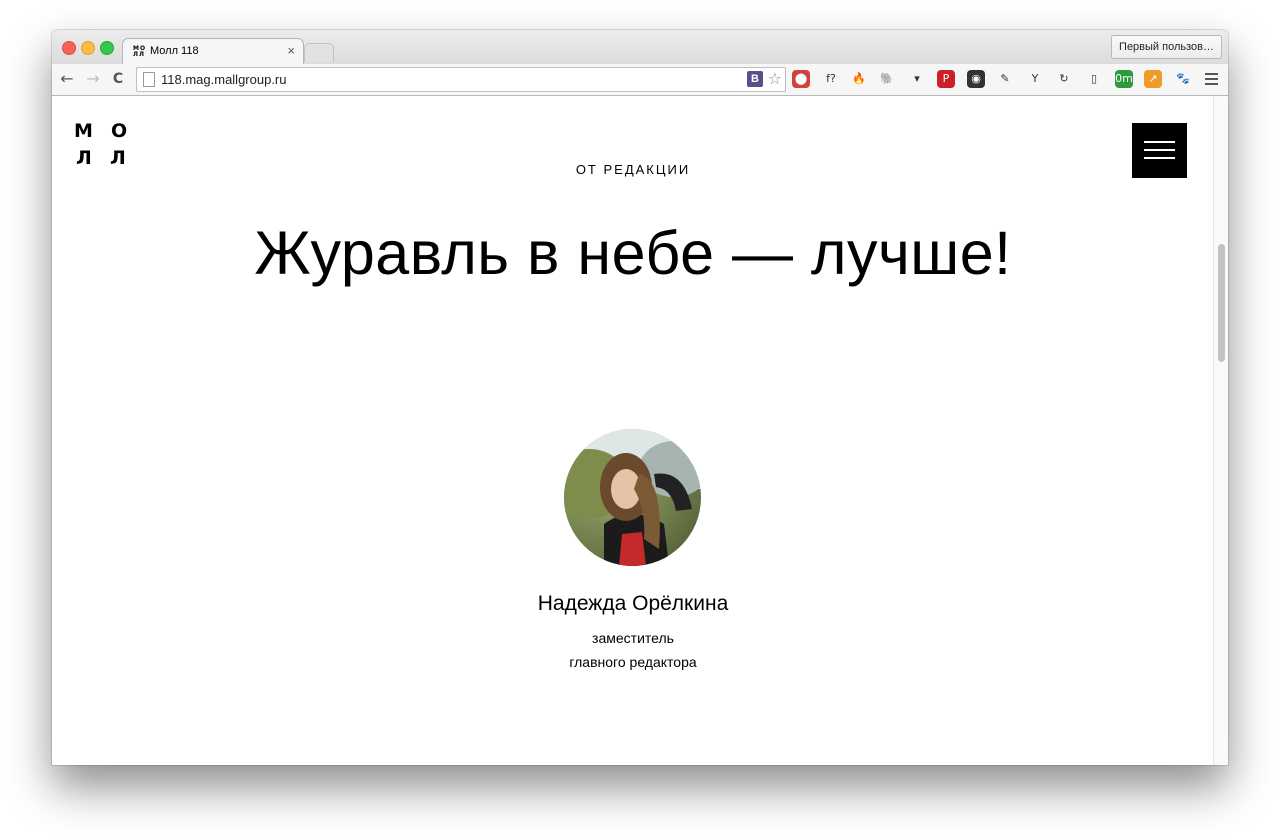 This screenshot has height=840, width=1280. Describe the element at coordinates (1221, 303) in the screenshot. I see `scrollbar-thumb` at that location.